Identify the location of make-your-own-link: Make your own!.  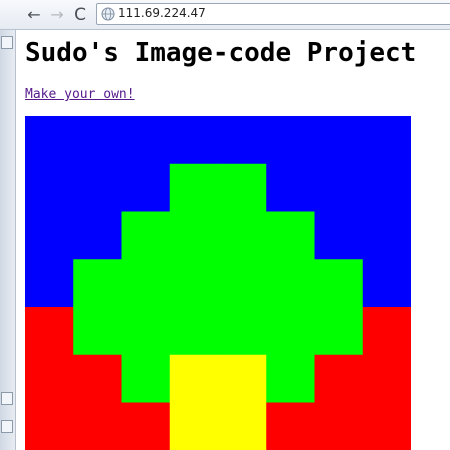
(80, 94).